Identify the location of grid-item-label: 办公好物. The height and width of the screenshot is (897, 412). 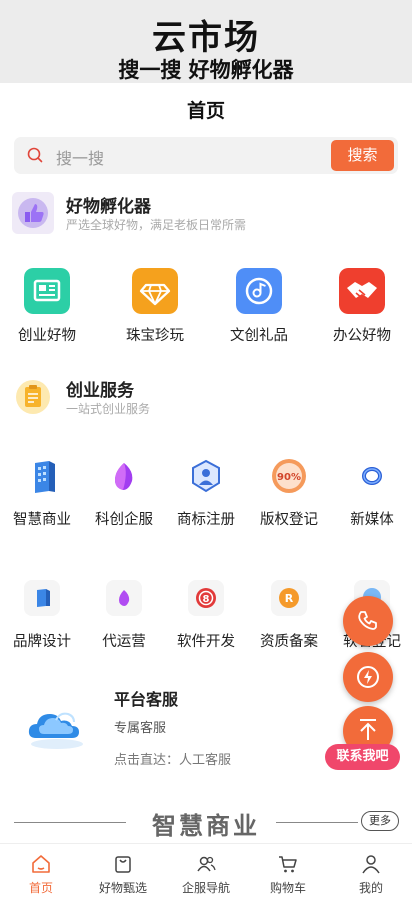
(362, 336).